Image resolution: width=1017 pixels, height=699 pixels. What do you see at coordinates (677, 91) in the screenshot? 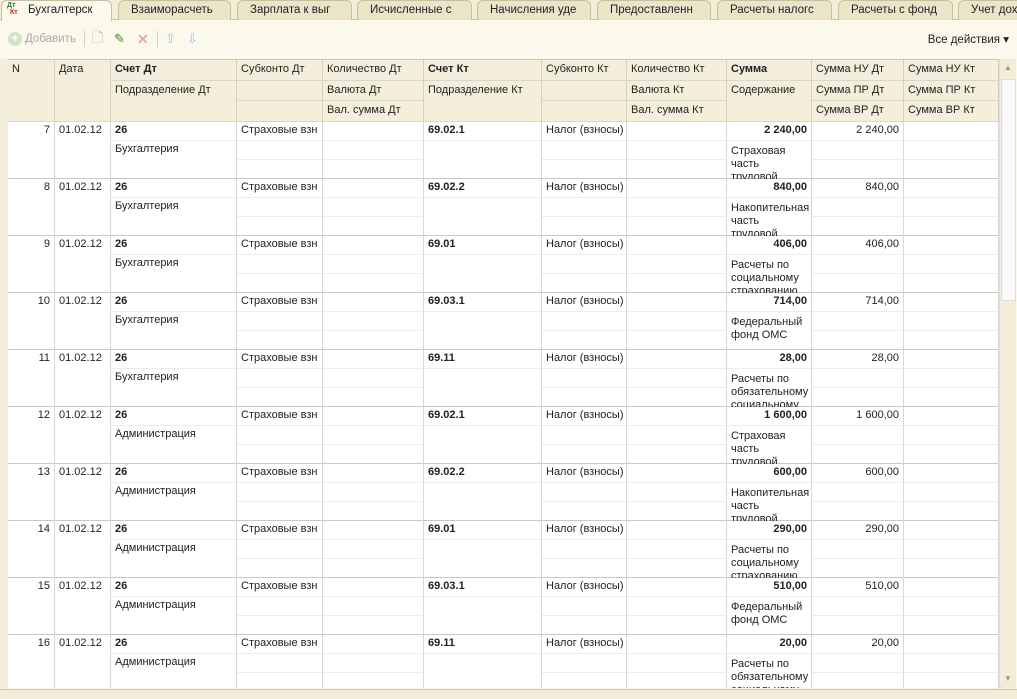
I see `header-cur-kt: Валюта Кт` at bounding box center [677, 91].